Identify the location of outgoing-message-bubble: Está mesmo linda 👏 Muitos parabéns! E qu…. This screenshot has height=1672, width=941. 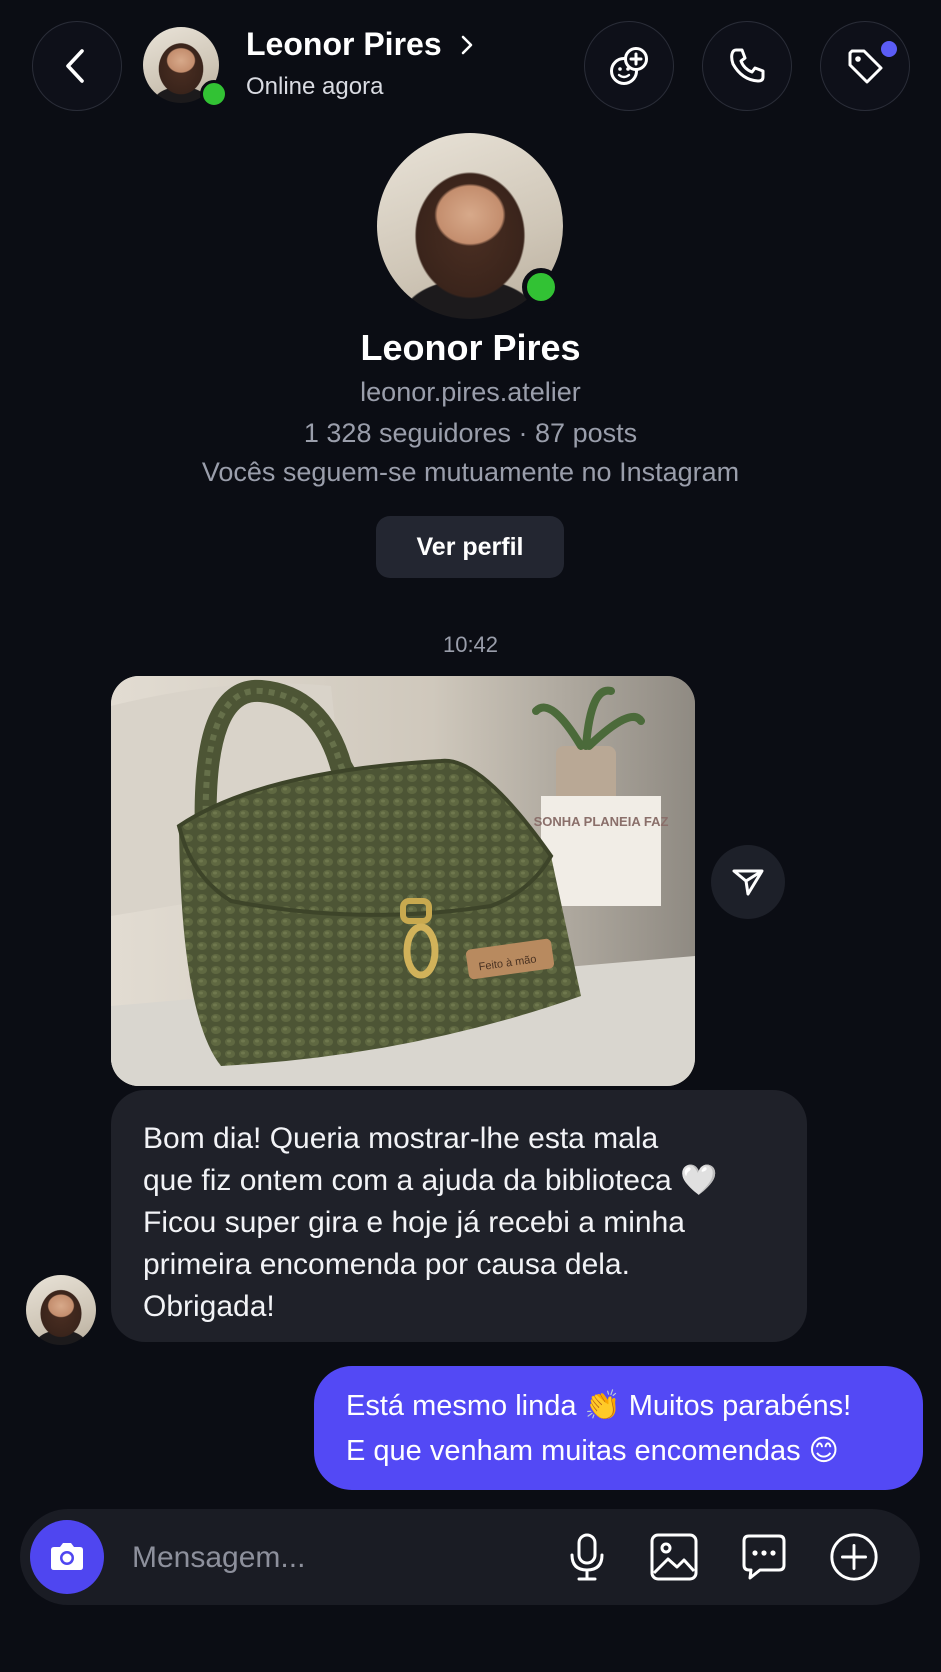
(618, 1428).